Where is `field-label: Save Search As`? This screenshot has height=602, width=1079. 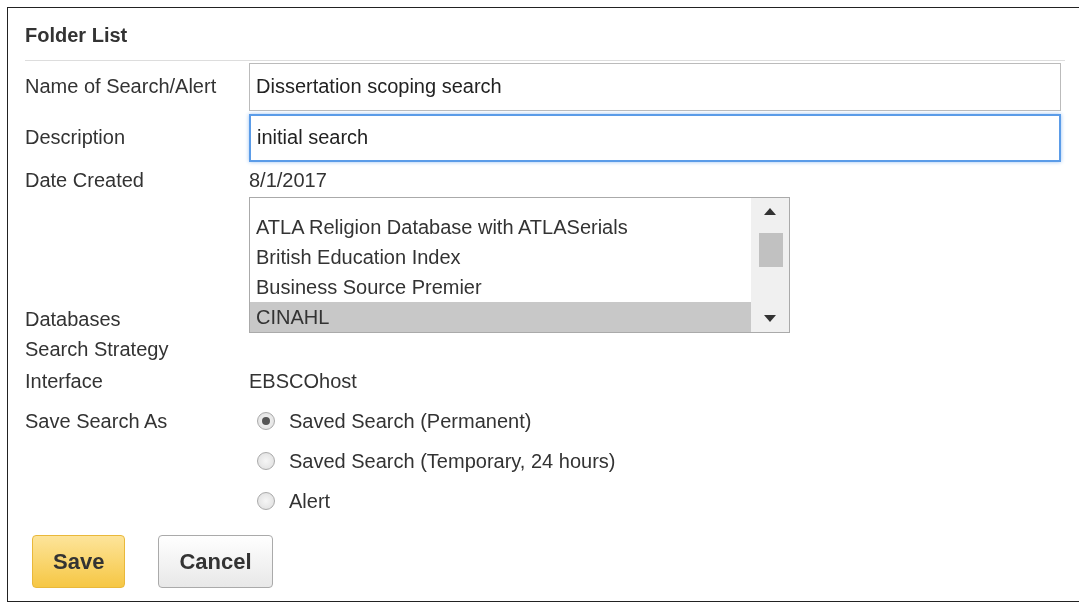
field-label: Save Search As is located at coordinates (97, 421).